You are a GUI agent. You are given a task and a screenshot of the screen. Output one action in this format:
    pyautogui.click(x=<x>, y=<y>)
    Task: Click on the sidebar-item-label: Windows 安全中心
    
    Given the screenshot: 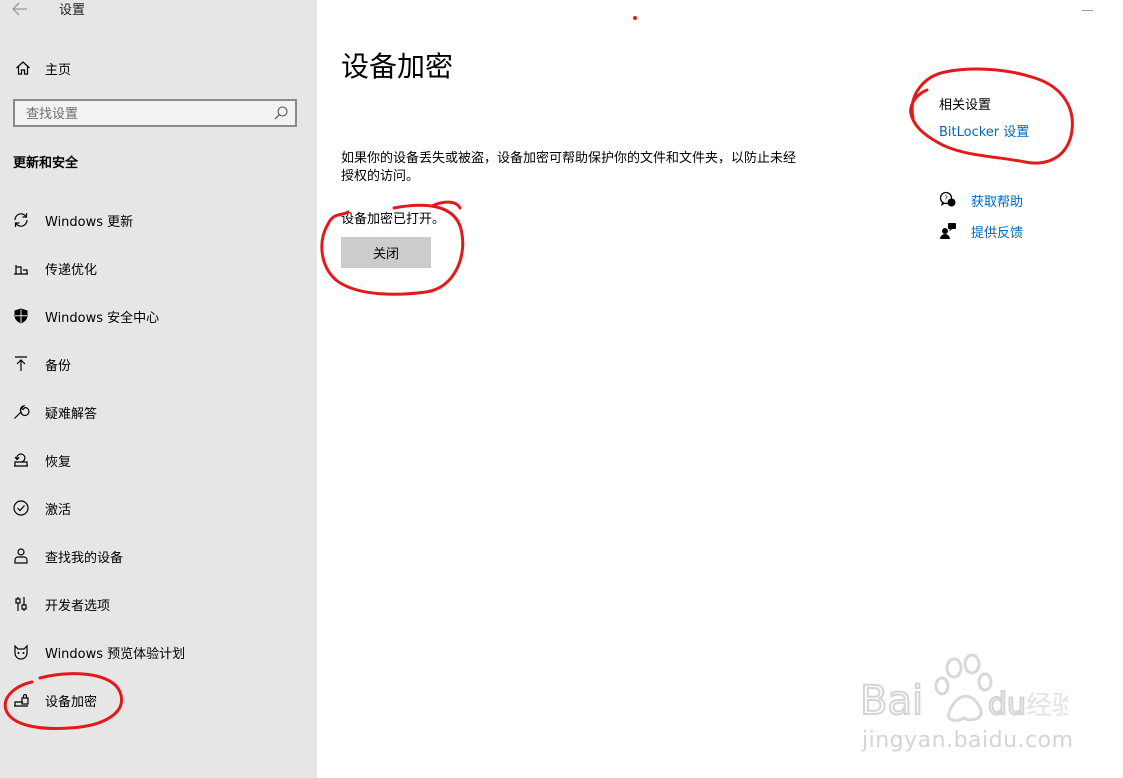 What is the action you would take?
    pyautogui.click(x=102, y=318)
    